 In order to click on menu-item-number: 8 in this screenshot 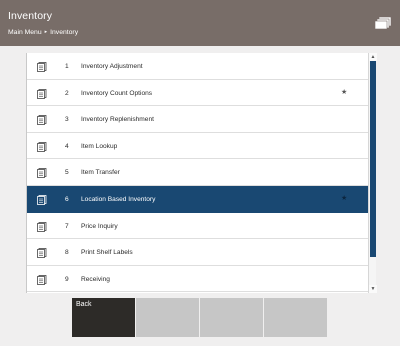, I will do `click(67, 253)`.